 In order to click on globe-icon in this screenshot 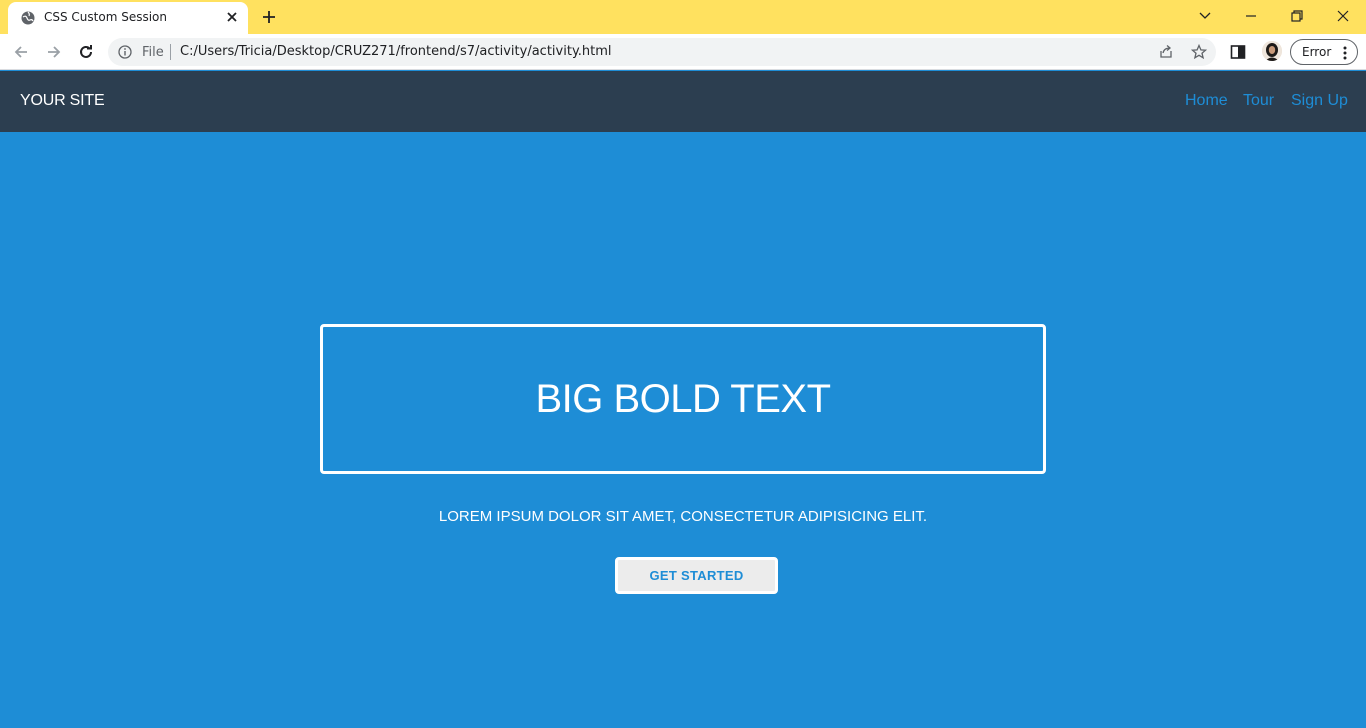, I will do `click(28, 18)`.